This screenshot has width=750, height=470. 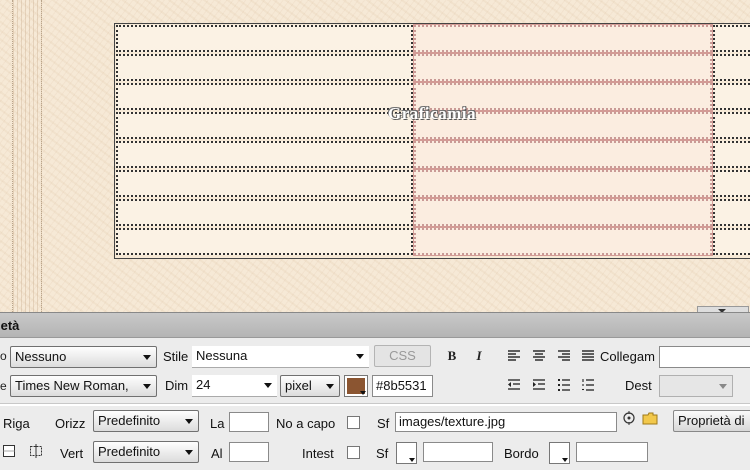 I want to click on style-select: Nessuna, so click(x=280, y=357).